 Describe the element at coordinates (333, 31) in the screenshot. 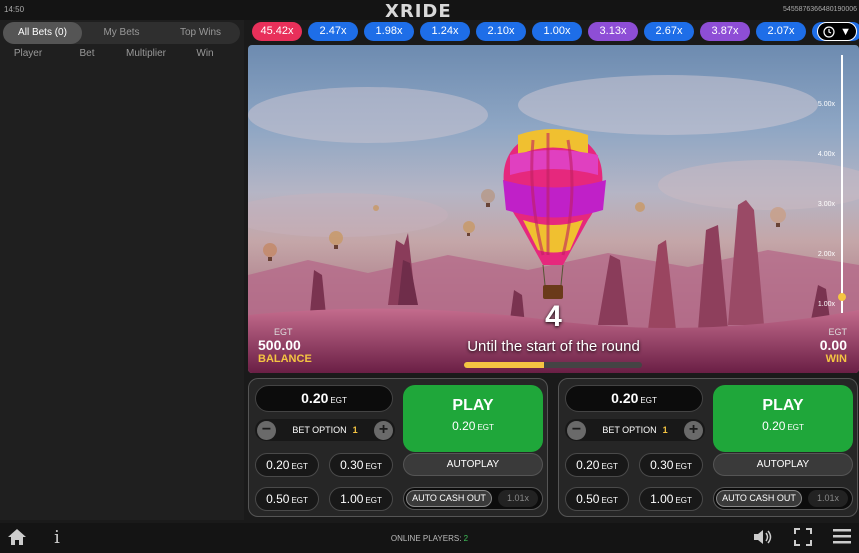

I see `multiplier-chip: 2.47x` at that location.